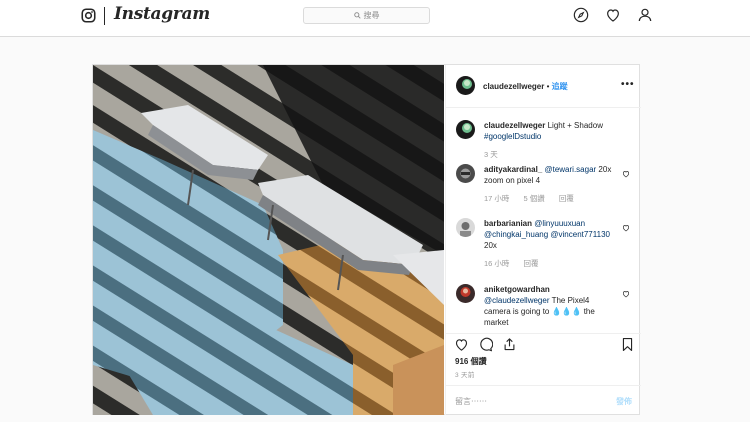  I want to click on author-avatar, so click(465, 85).